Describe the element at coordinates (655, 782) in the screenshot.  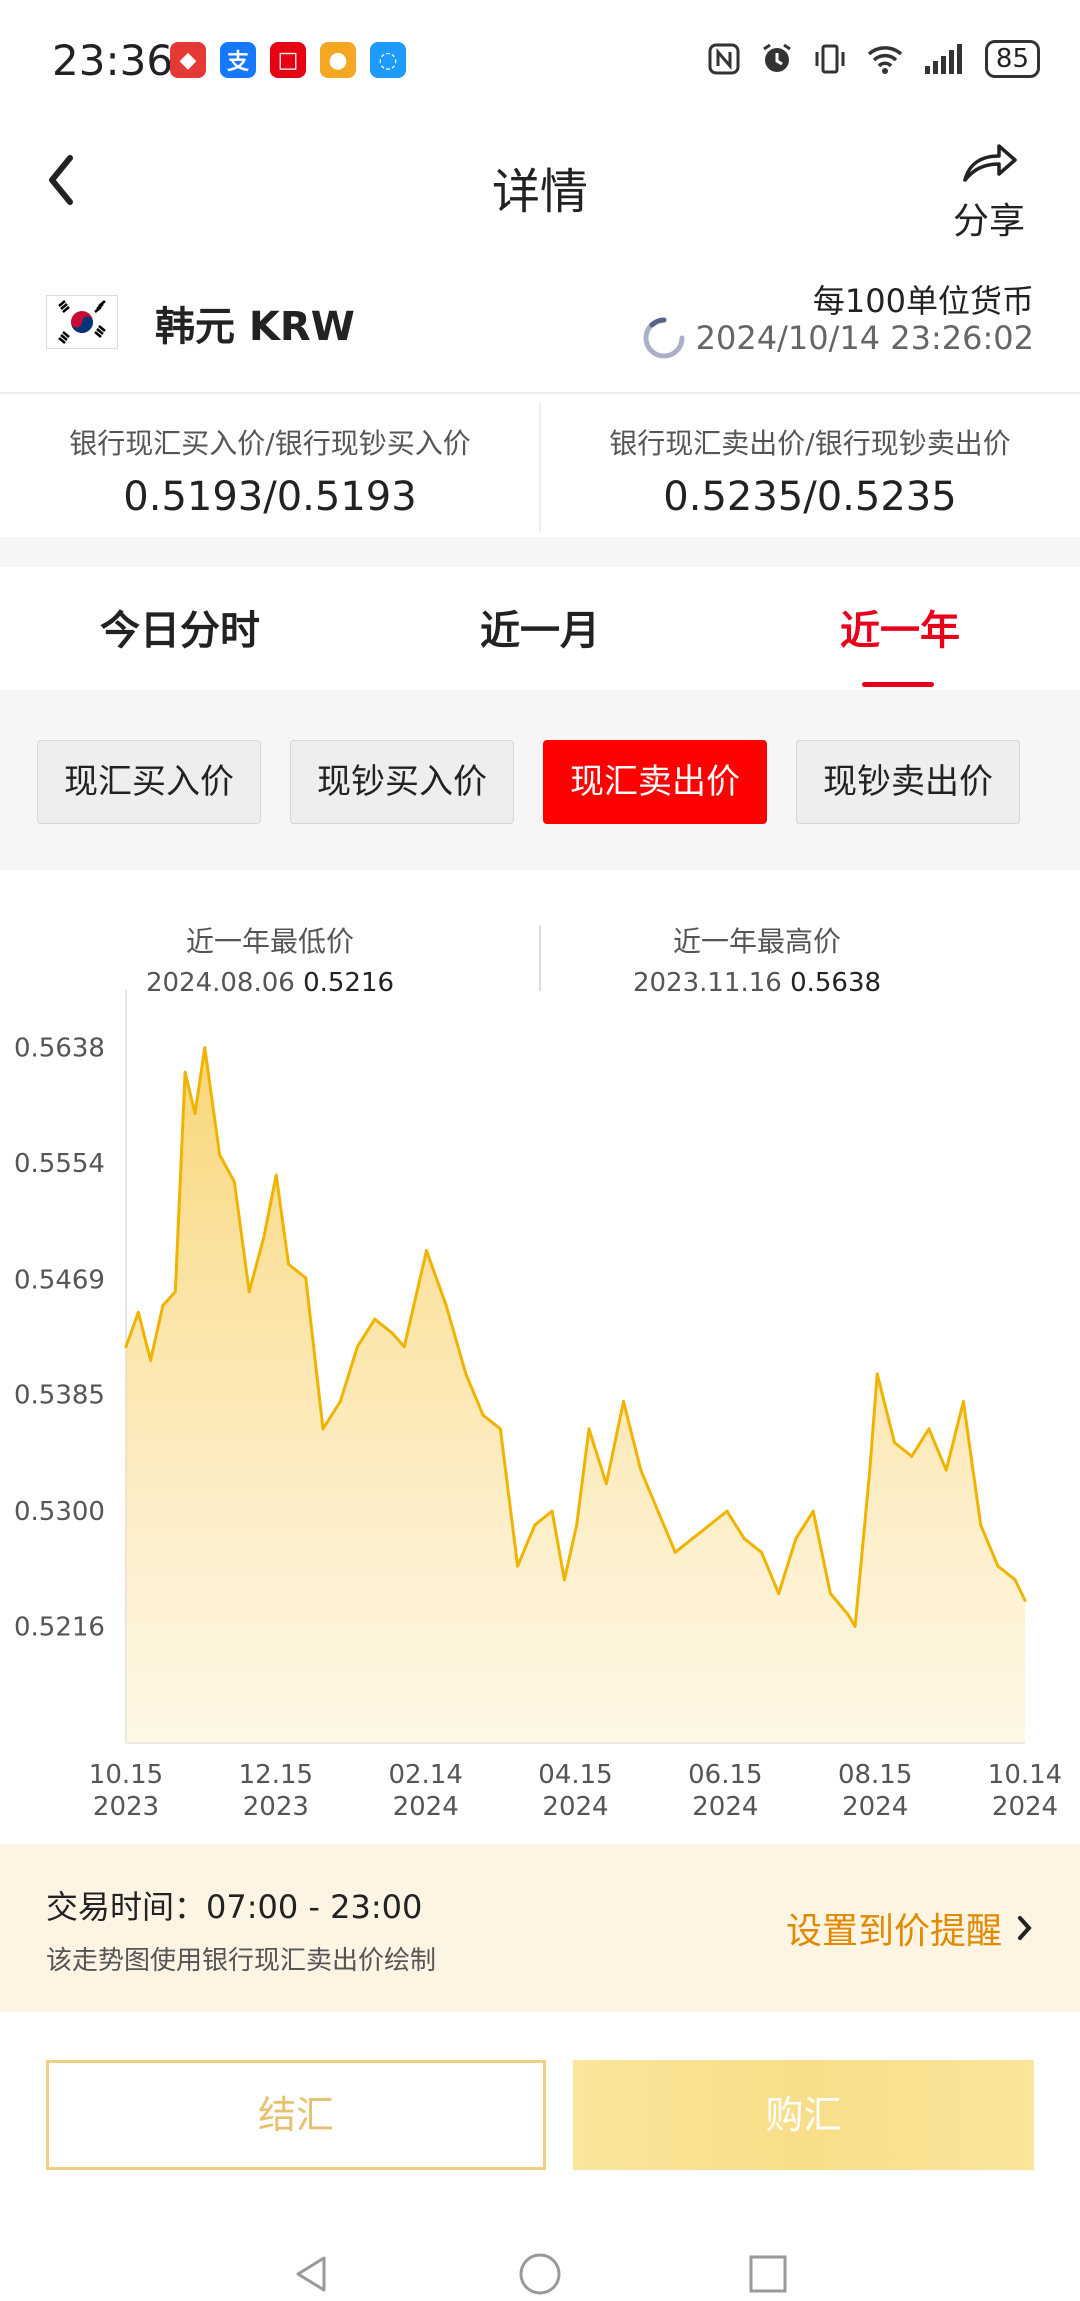
I see `spot-sell-button: 现汇卖出价` at that location.